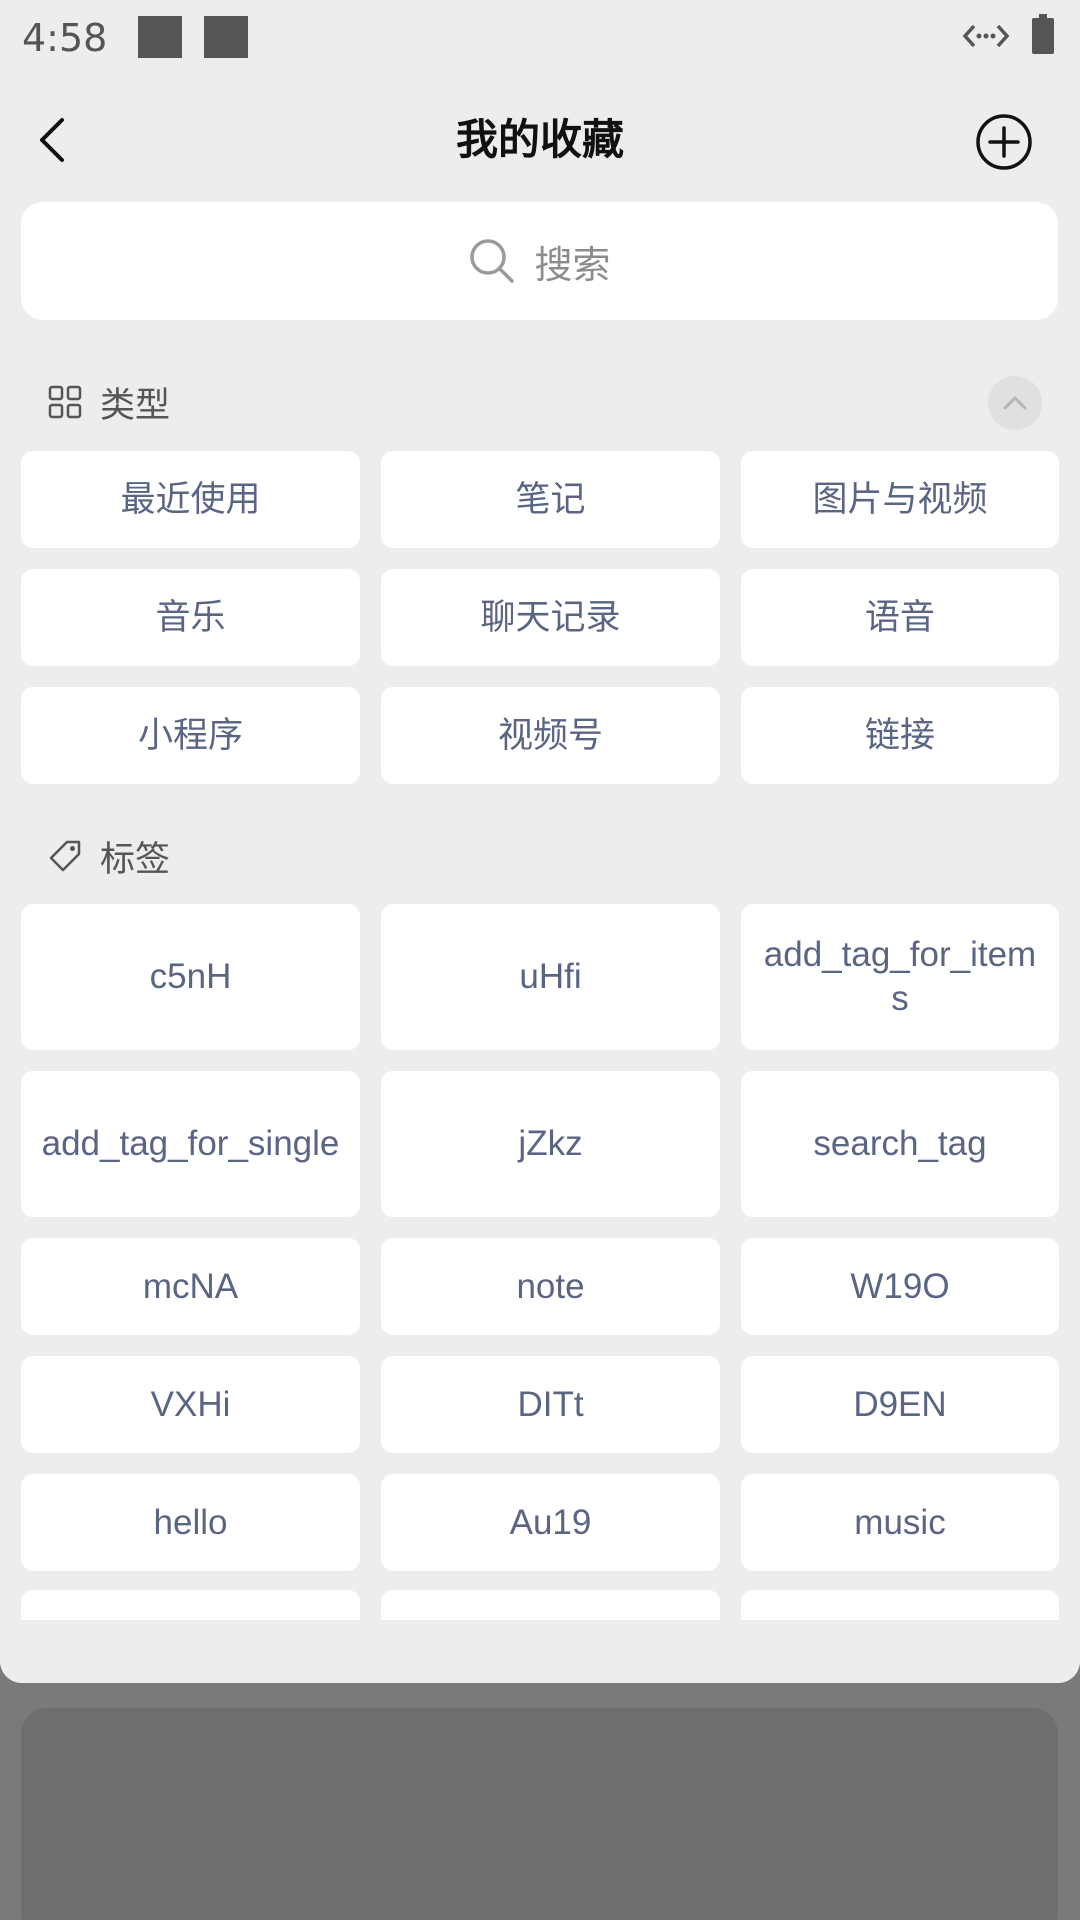  What do you see at coordinates (190, 1404) in the screenshot?
I see `tag-item: VXHi` at bounding box center [190, 1404].